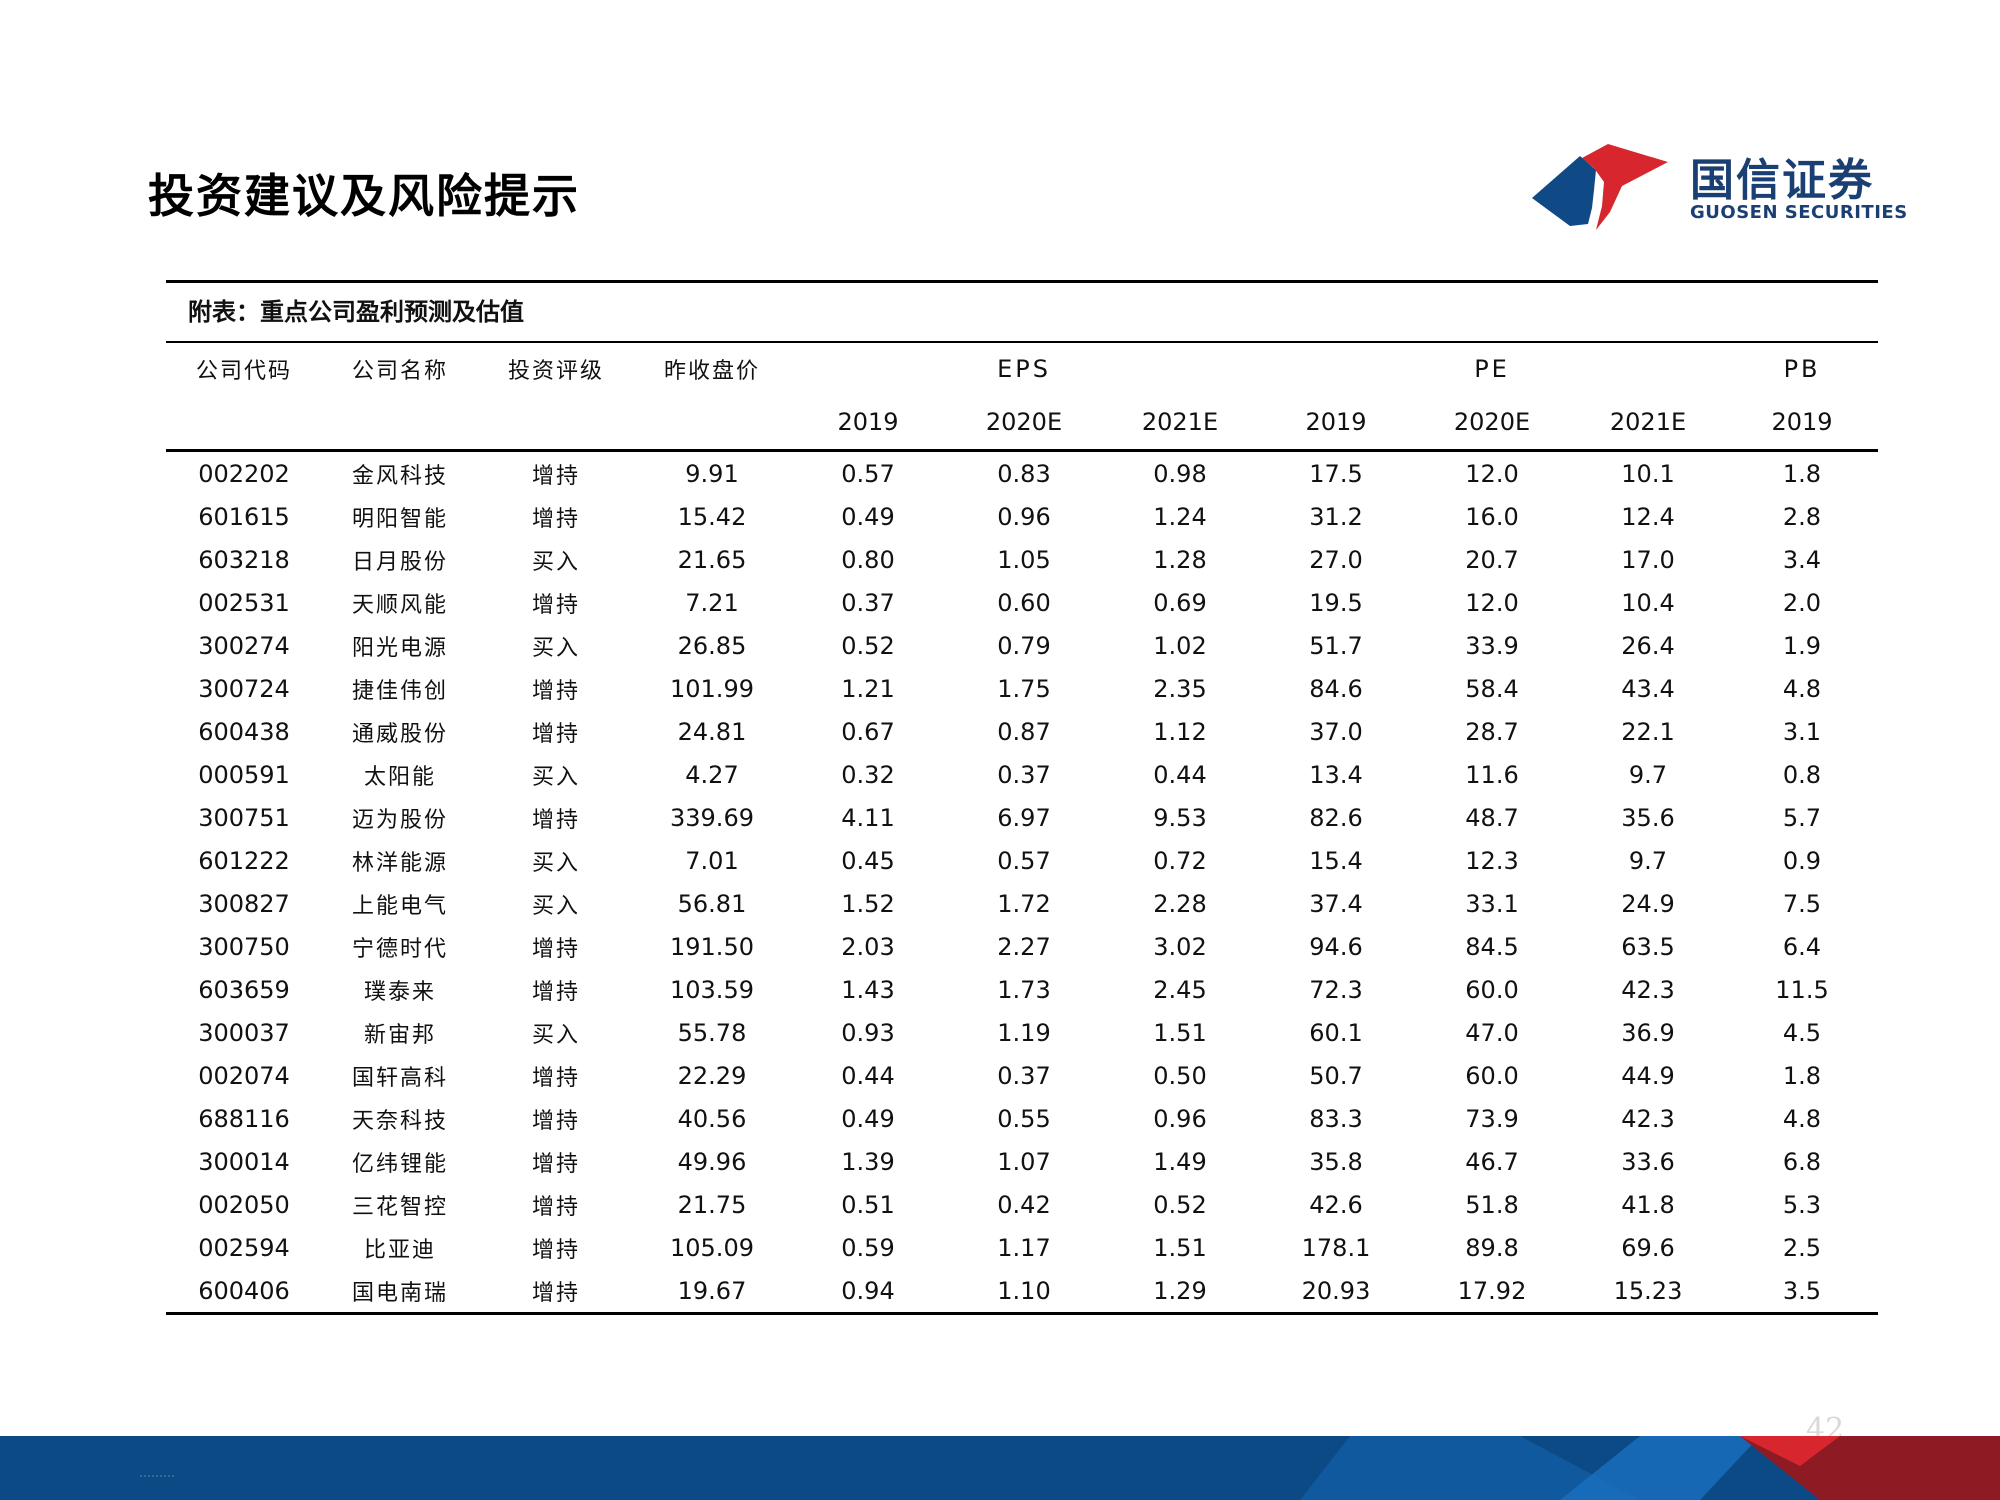 The width and height of the screenshot is (2000, 1500). Describe the element at coordinates (244, 473) in the screenshot. I see `cell-code: 002202` at that location.